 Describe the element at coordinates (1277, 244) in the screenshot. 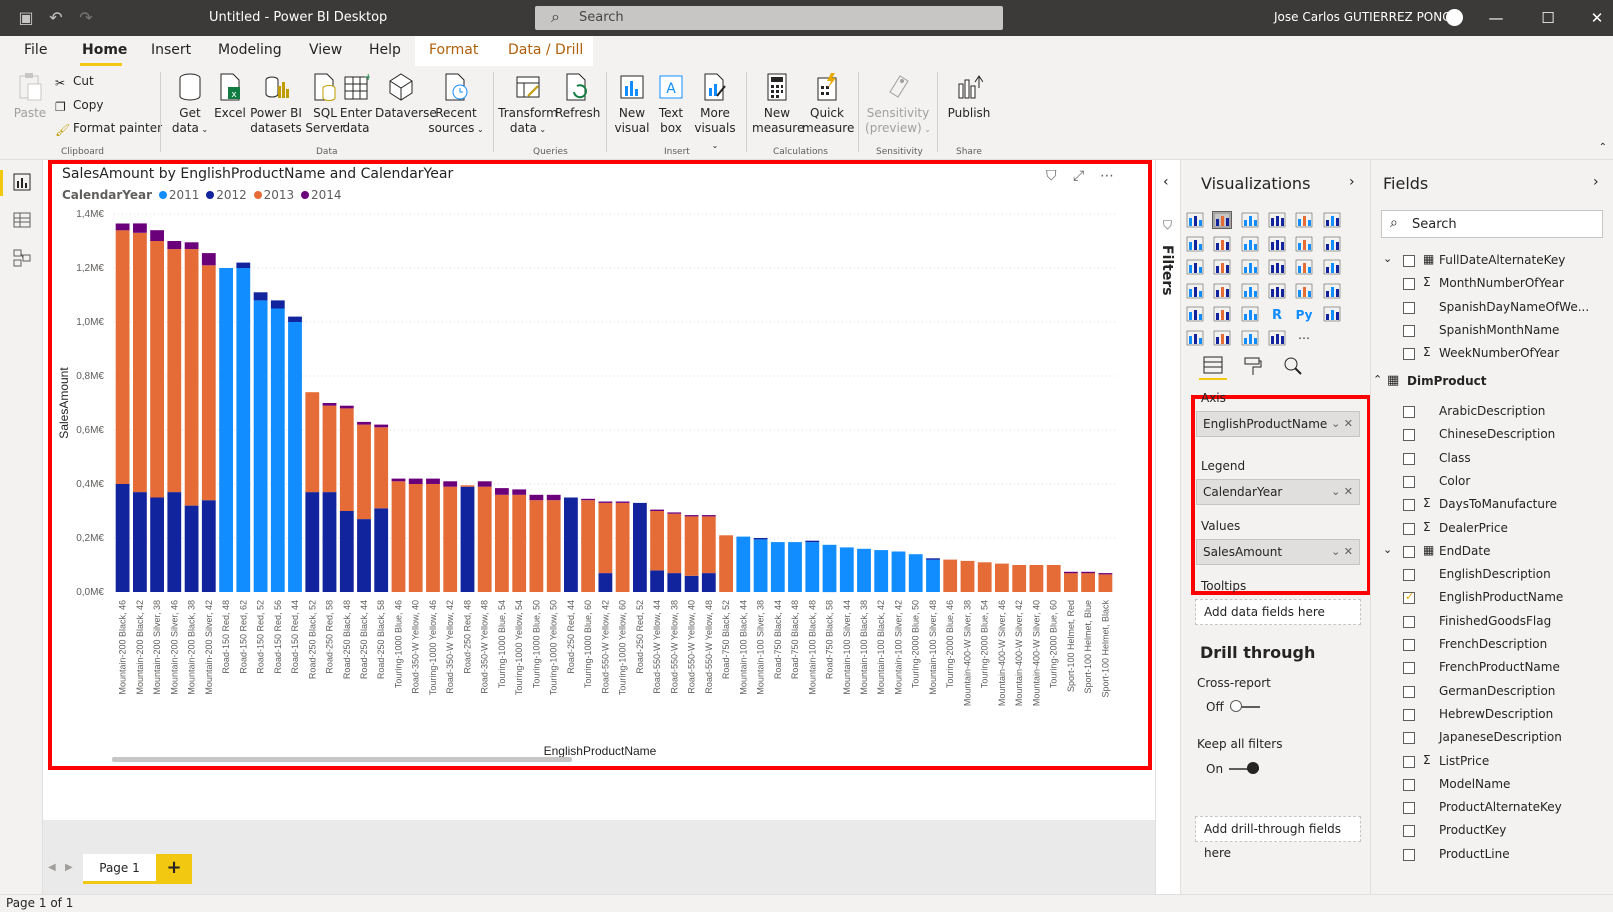

I see `line-column-icon` at that location.